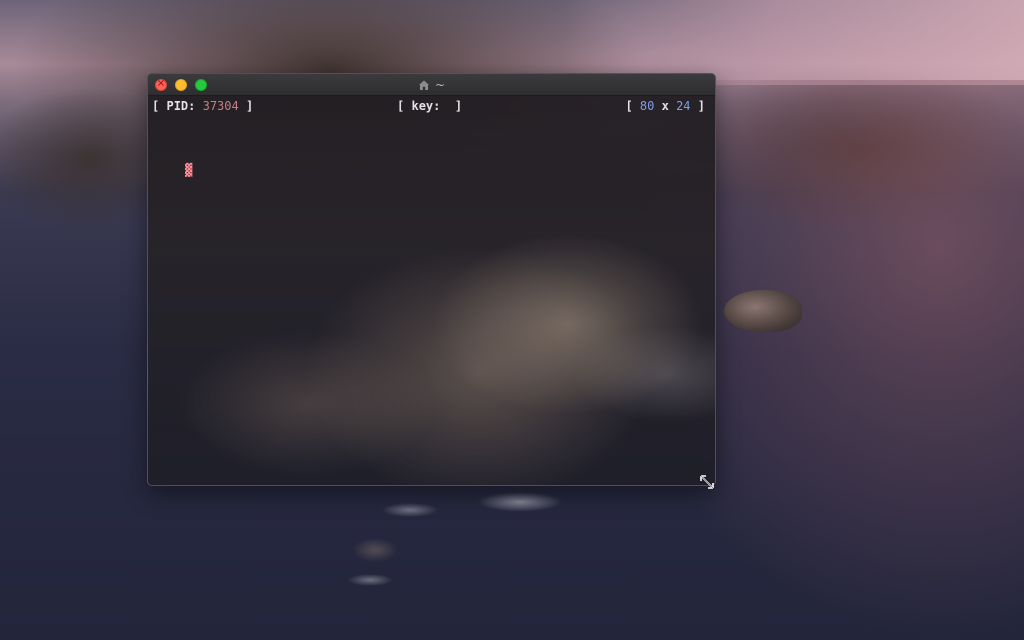 Image resolution: width=1024 pixels, height=640 pixels. I want to click on wallpaper-rocks, so click(470, 535).